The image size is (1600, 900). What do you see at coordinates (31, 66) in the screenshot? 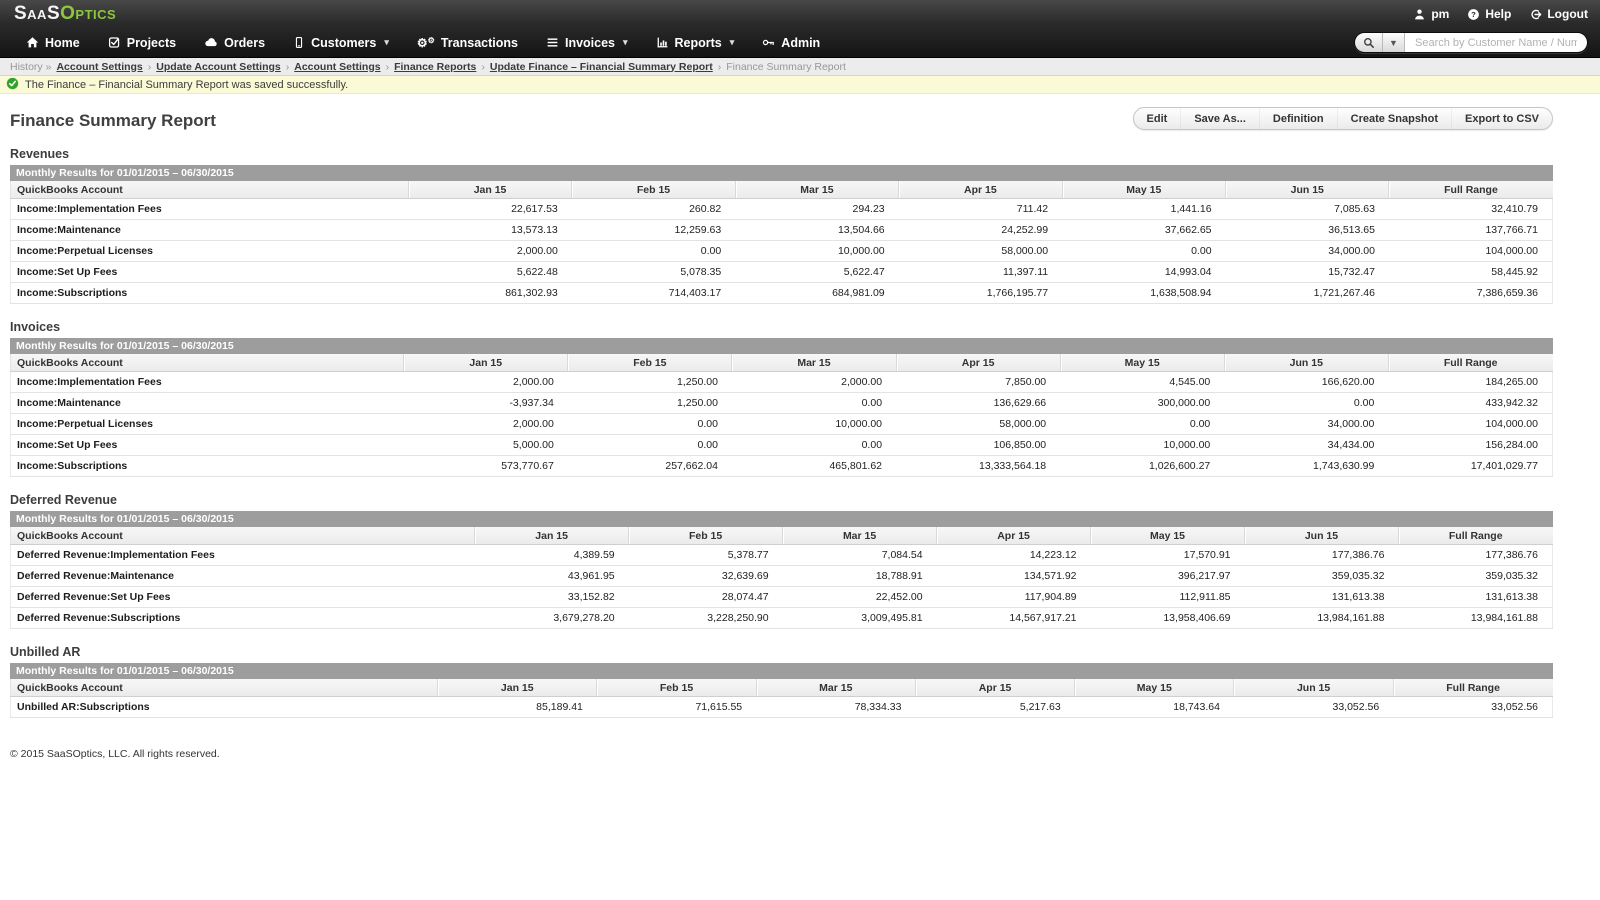
I see `history-prefix: History »` at bounding box center [31, 66].